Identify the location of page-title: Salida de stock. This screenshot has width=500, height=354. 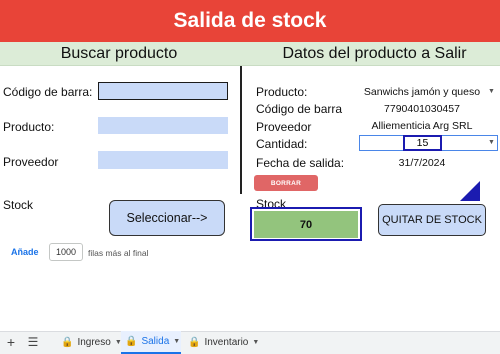
(250, 21).